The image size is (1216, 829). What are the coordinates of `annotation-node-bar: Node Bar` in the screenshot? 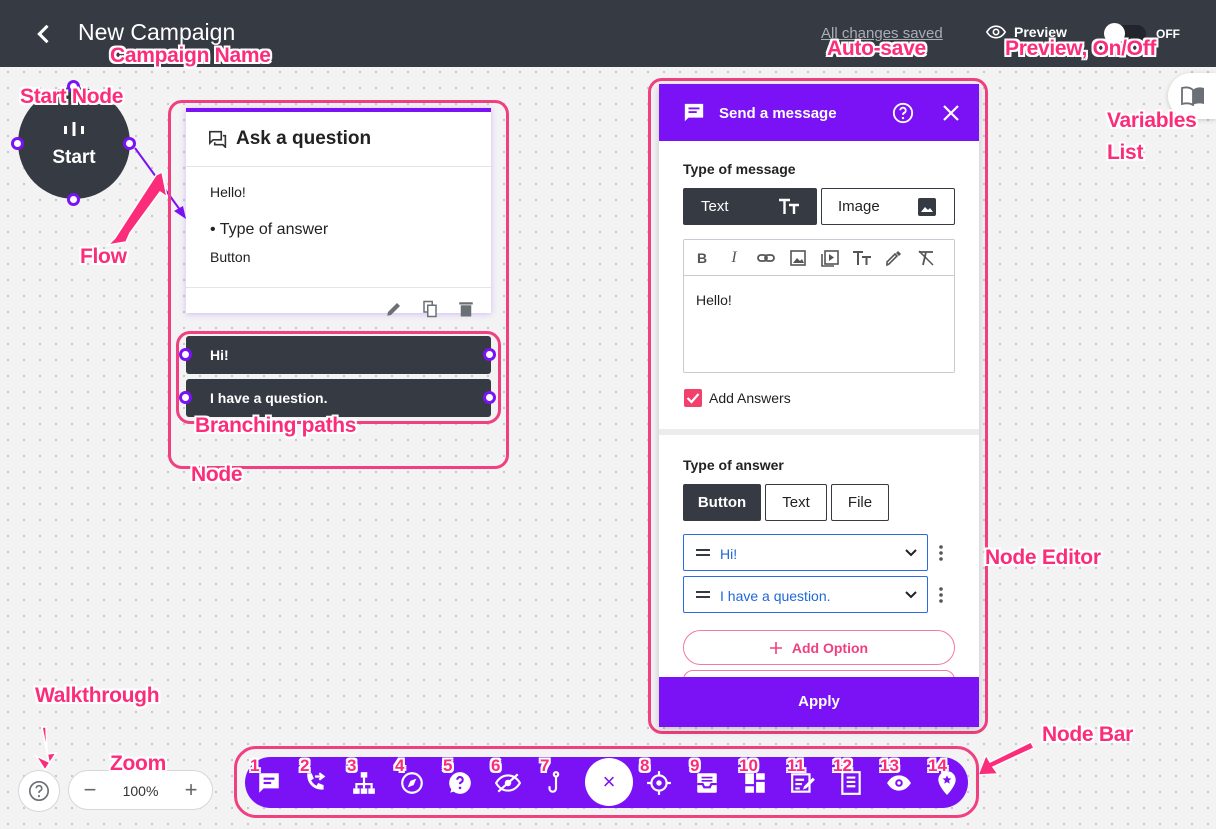 It's located at (1087, 734).